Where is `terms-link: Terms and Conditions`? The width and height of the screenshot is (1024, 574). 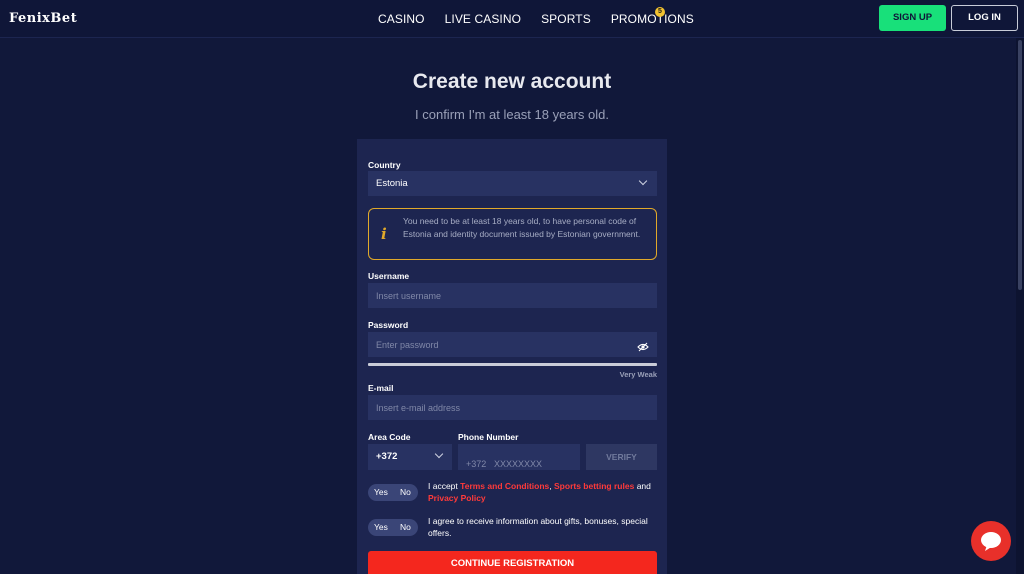
terms-link: Terms and Conditions is located at coordinates (504, 486).